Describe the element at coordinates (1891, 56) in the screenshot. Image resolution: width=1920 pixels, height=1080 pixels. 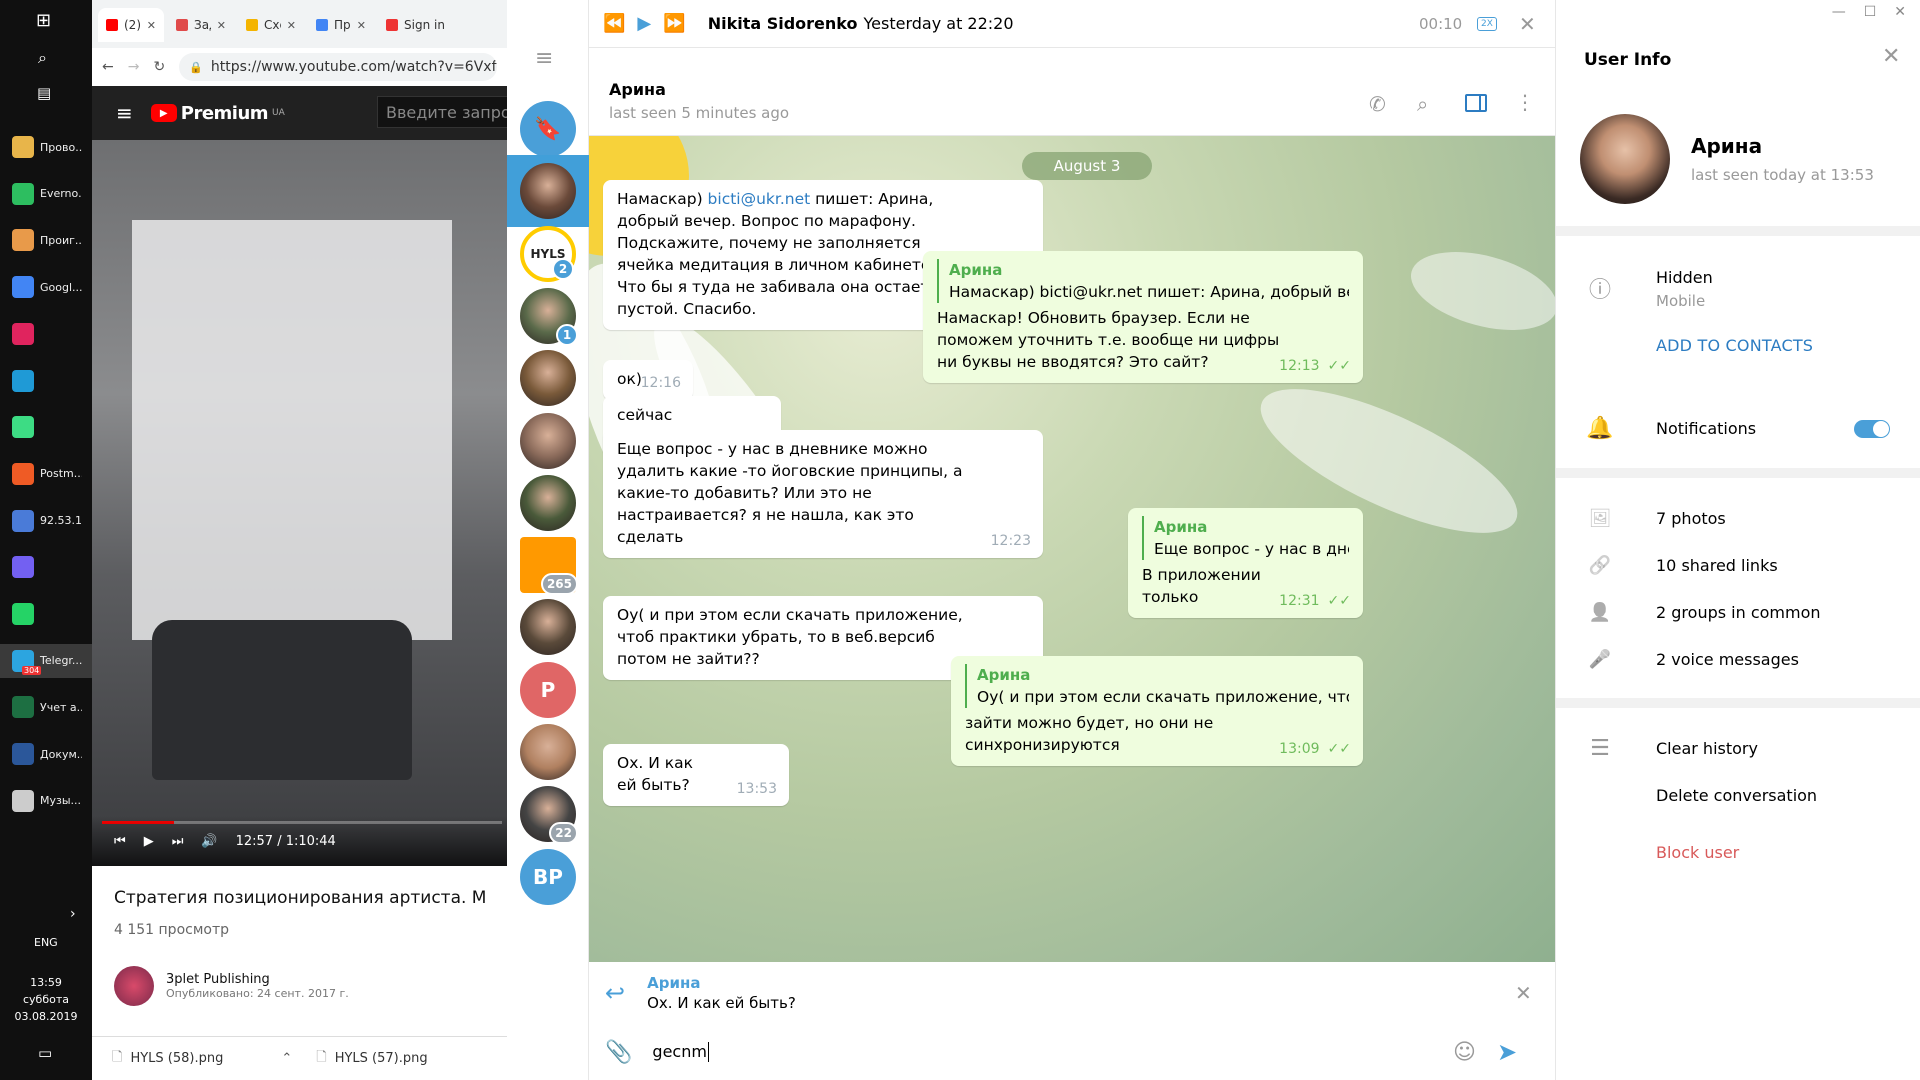
I see `close-user-info-icon: ✕` at that location.